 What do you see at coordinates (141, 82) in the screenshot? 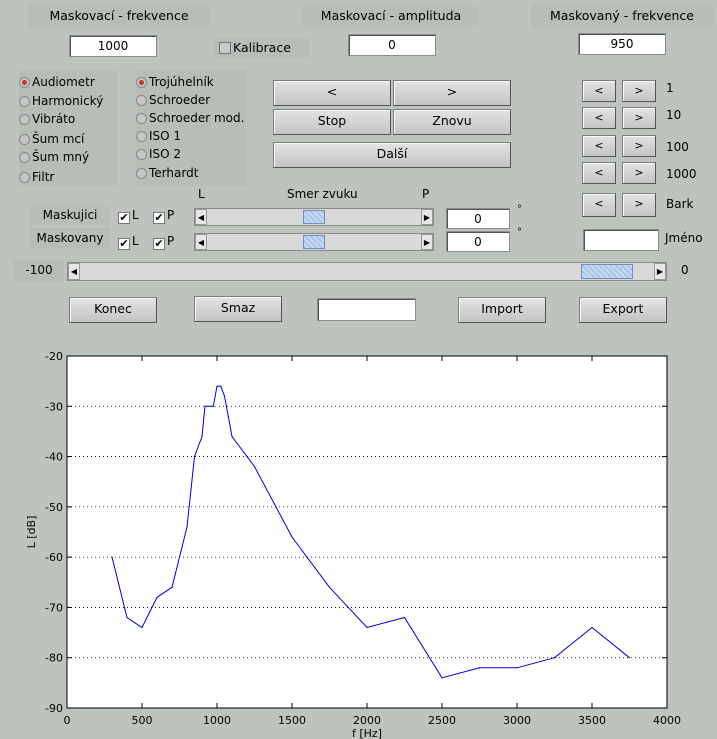
I see `radio-selected-icon` at bounding box center [141, 82].